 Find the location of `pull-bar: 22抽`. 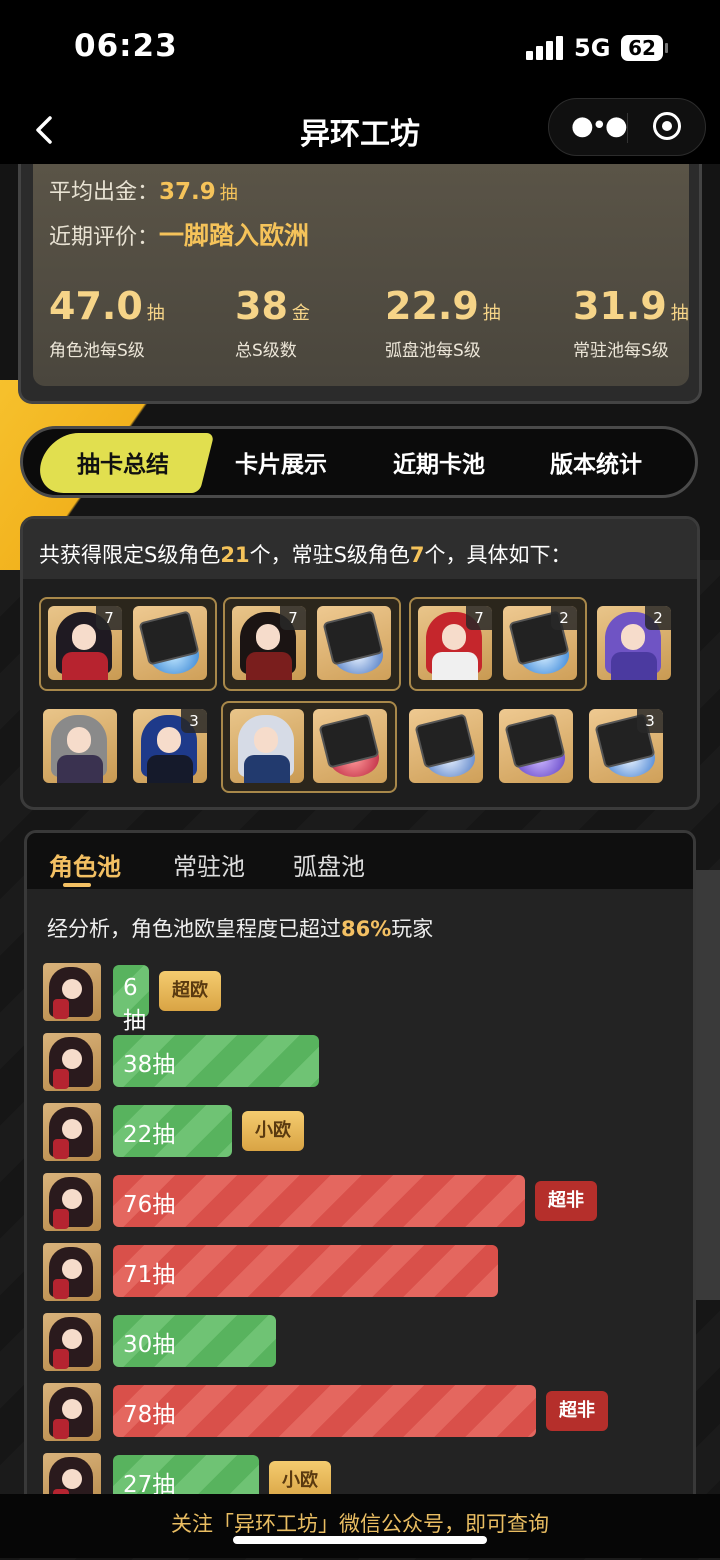

pull-bar: 22抽 is located at coordinates (172, 1131).